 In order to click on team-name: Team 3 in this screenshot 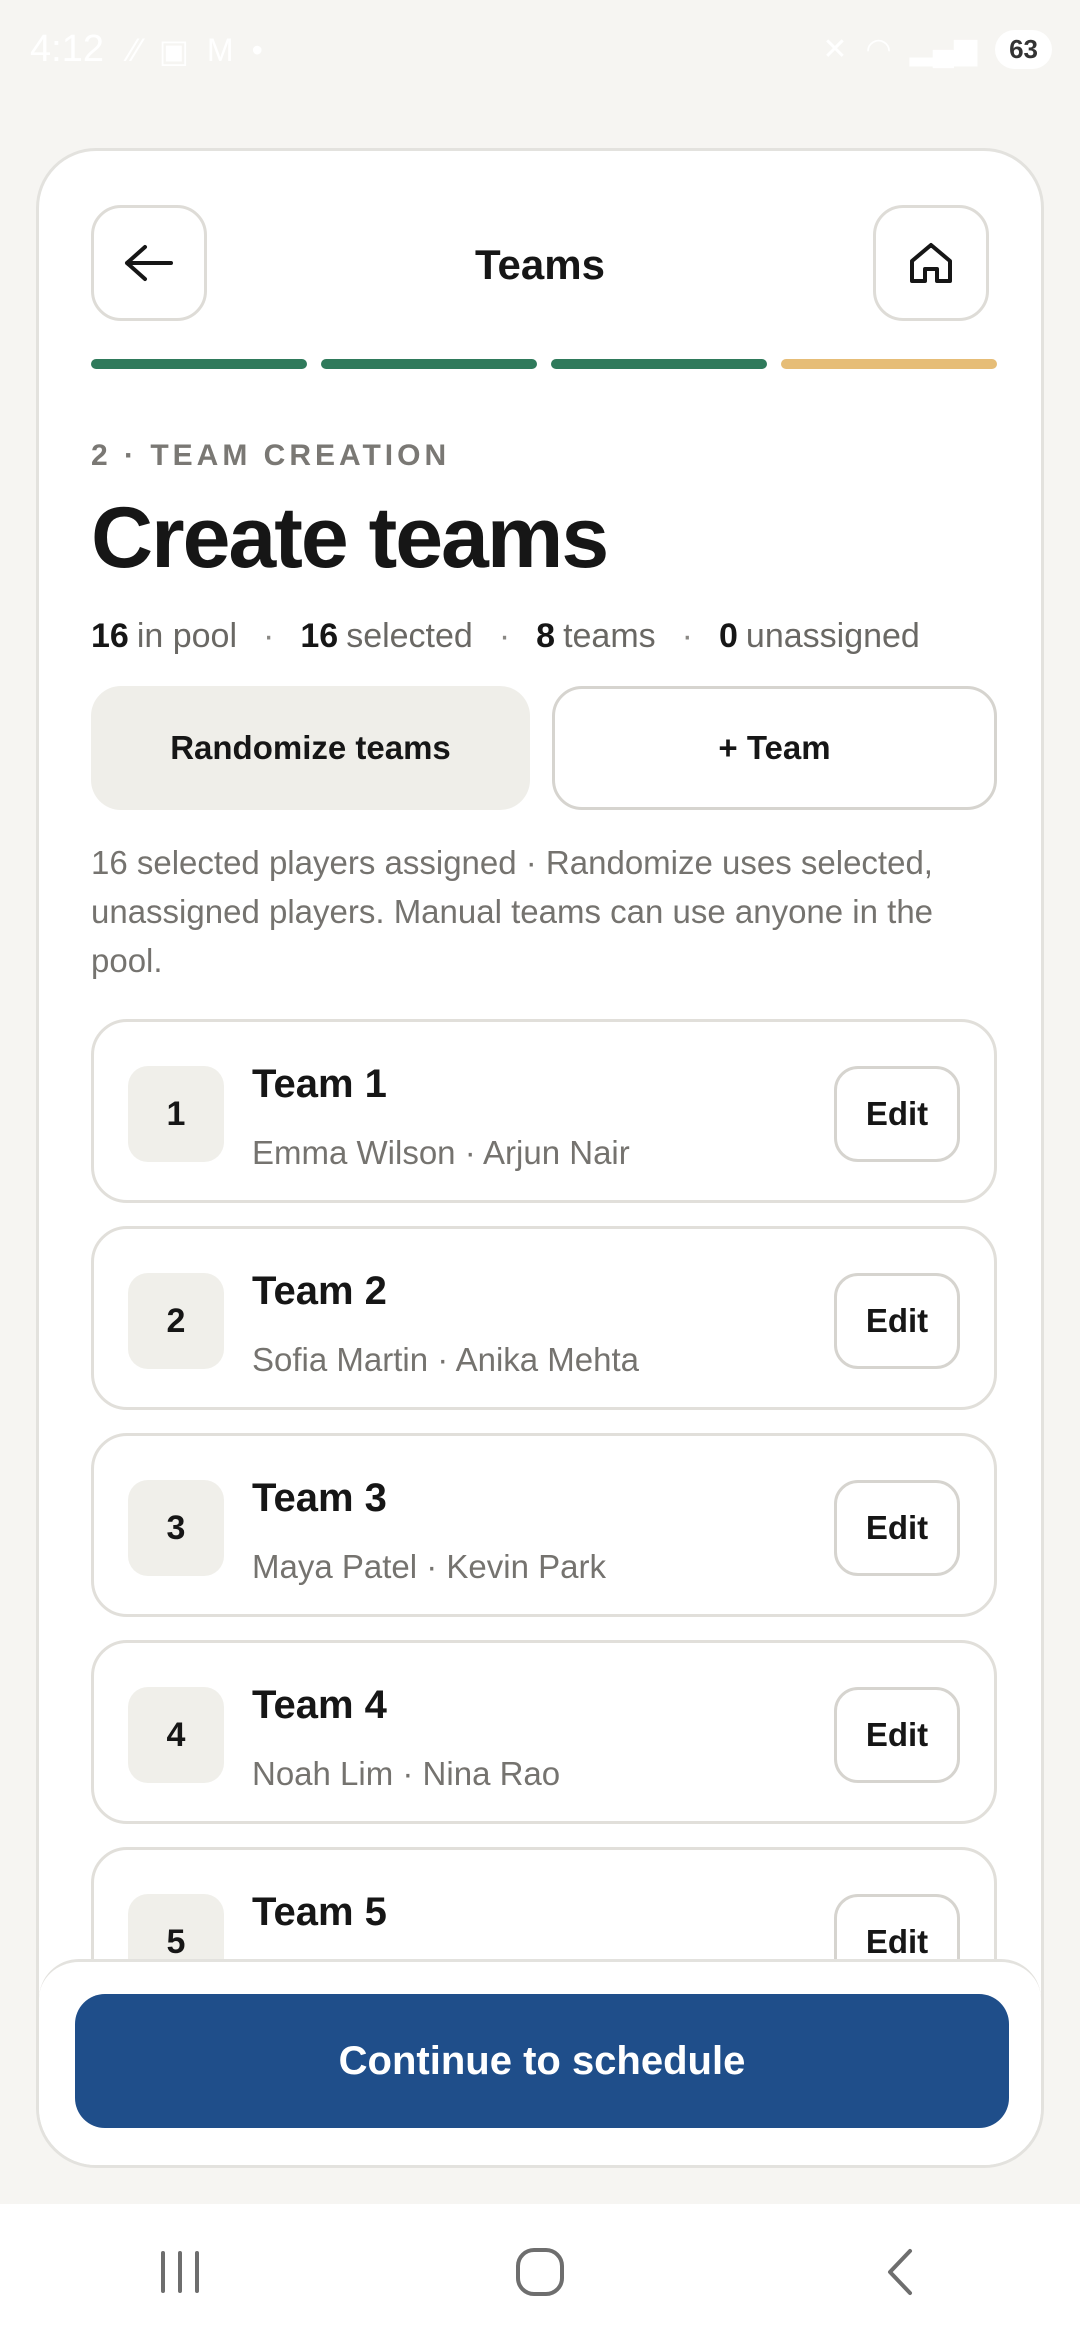, I will do `click(319, 1498)`.